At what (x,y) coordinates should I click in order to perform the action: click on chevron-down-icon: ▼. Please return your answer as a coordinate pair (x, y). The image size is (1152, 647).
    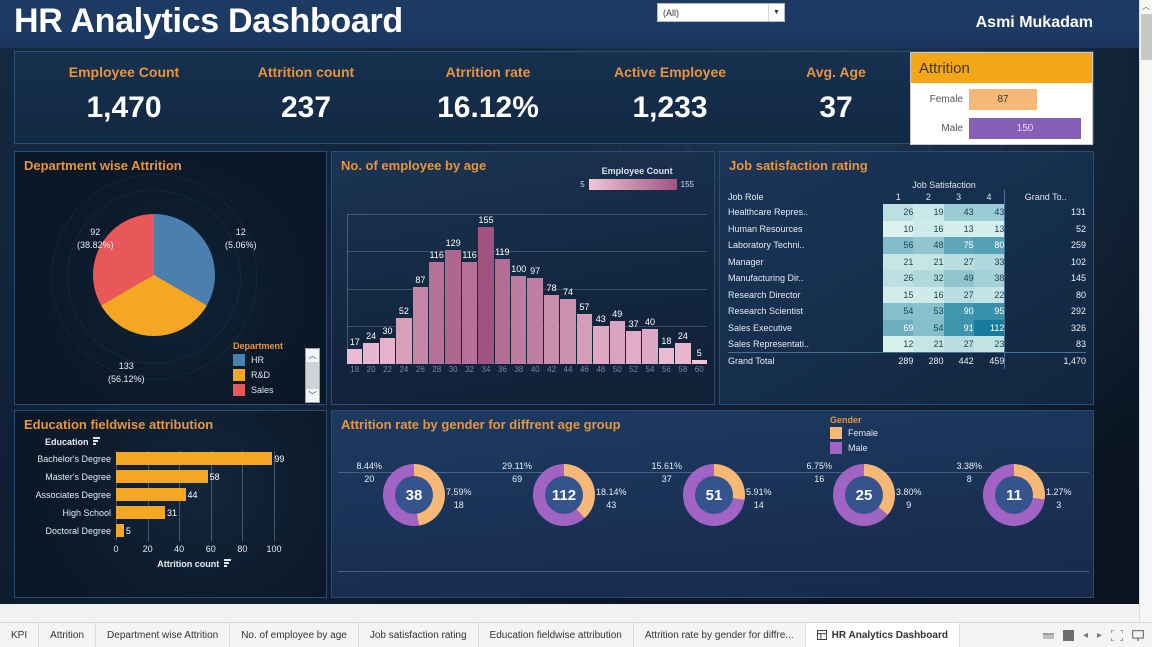
    Looking at the image, I should click on (776, 12).